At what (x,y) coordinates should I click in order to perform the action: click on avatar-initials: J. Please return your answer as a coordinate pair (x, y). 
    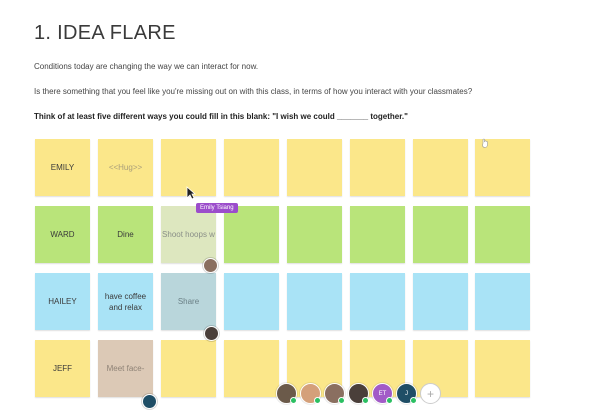
    Looking at the image, I should click on (406, 393).